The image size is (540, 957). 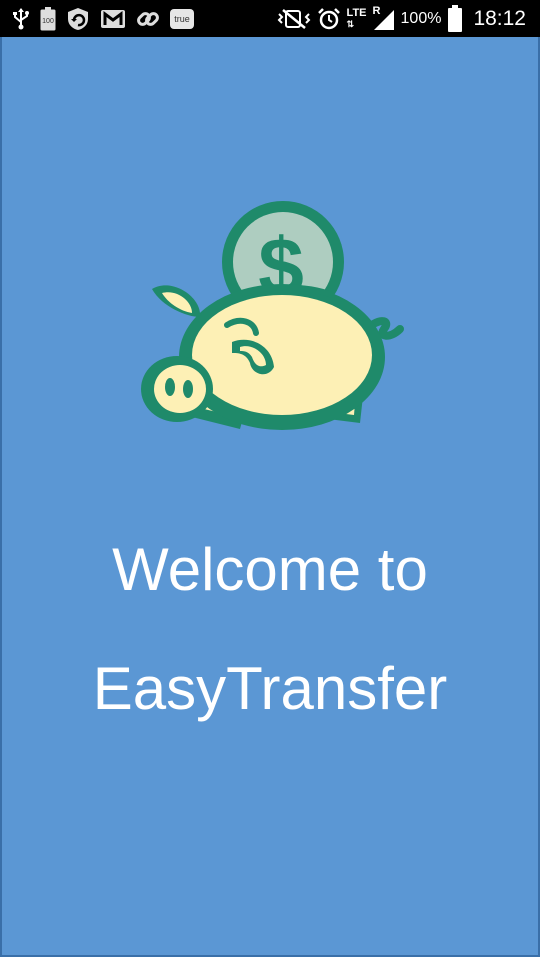 I want to click on true-app-icon: true, so click(x=182, y=19).